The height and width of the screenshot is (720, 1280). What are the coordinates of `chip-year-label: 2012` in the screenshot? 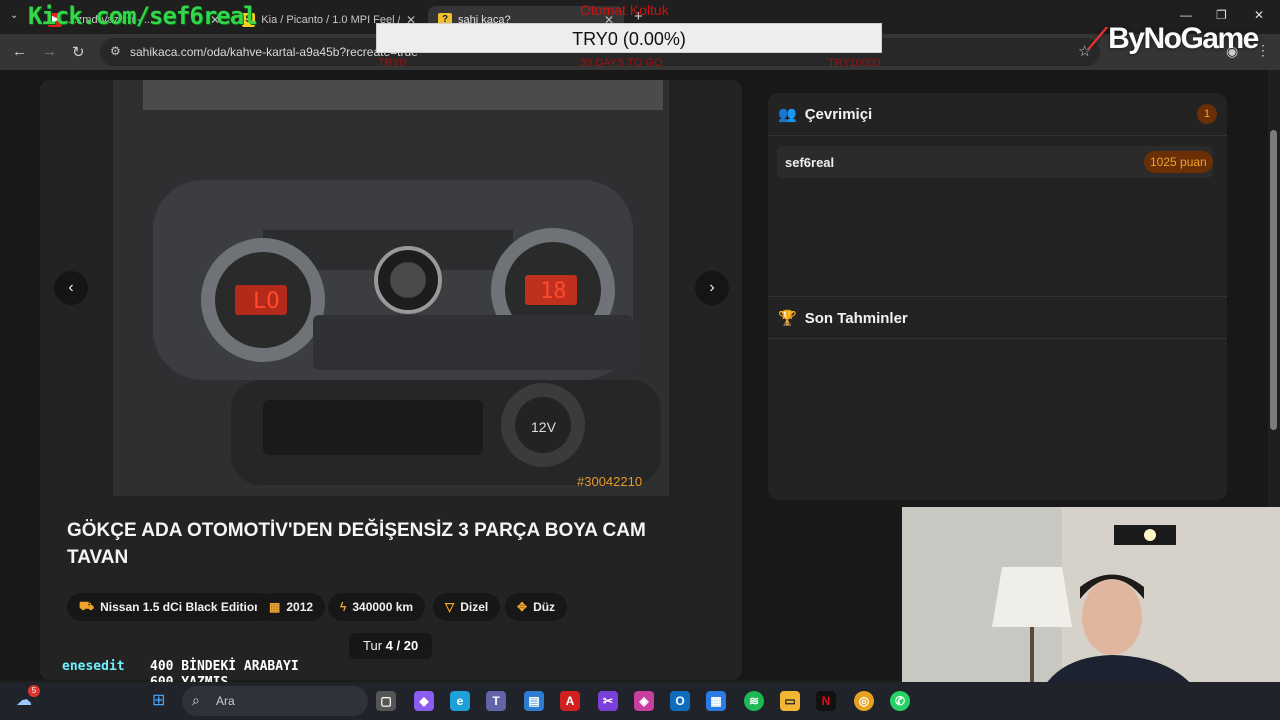 It's located at (300, 607).